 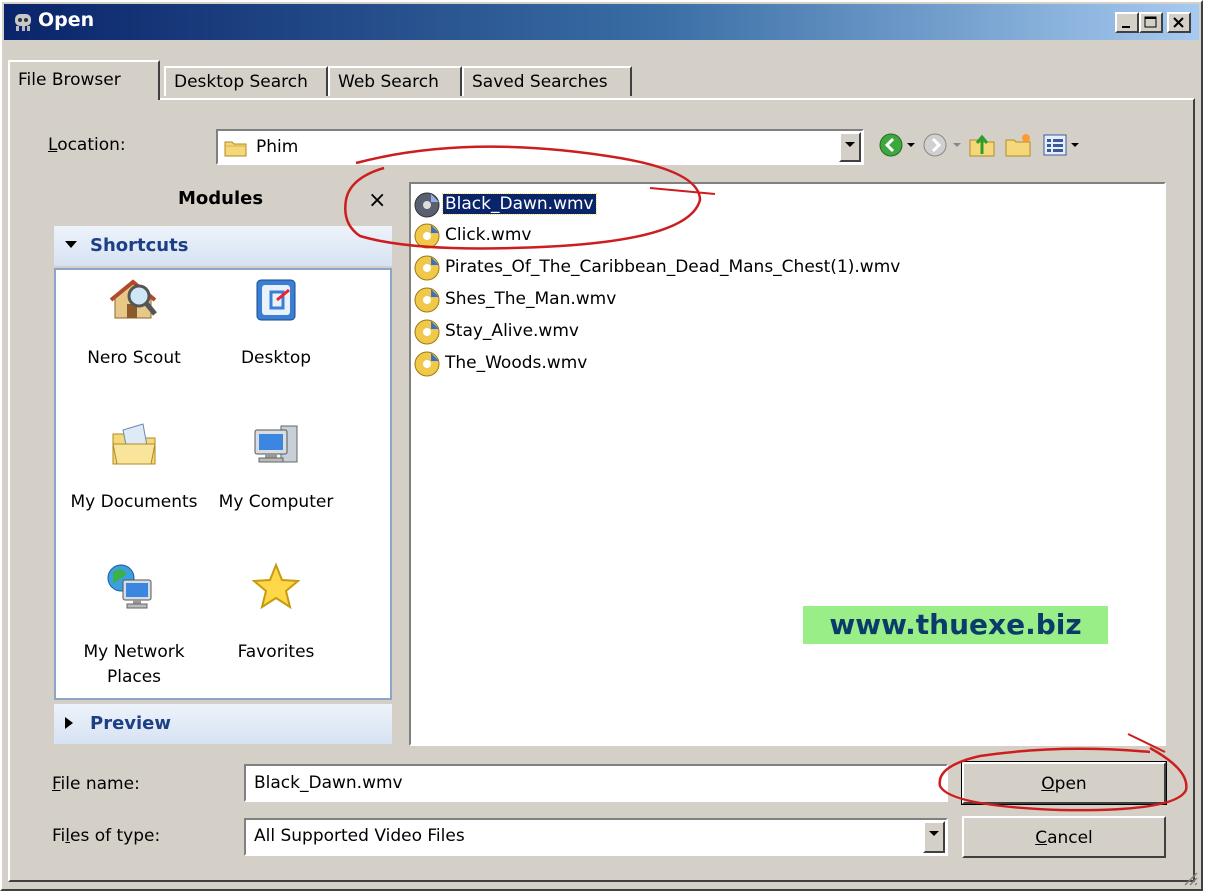 I want to click on file-name: The_Woods.wmv, so click(x=516, y=363).